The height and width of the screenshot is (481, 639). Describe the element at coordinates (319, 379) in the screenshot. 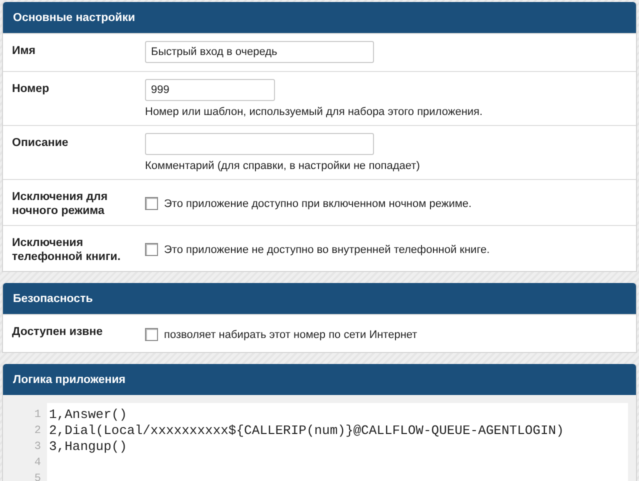

I see `section-header: Логика приложения` at that location.